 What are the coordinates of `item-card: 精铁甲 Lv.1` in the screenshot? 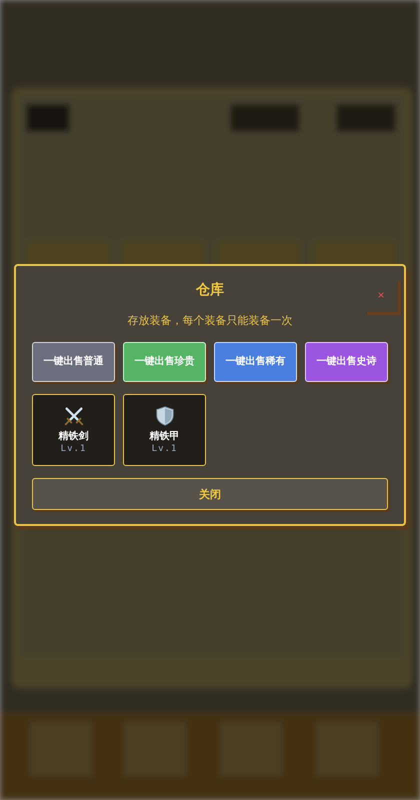 It's located at (164, 430).